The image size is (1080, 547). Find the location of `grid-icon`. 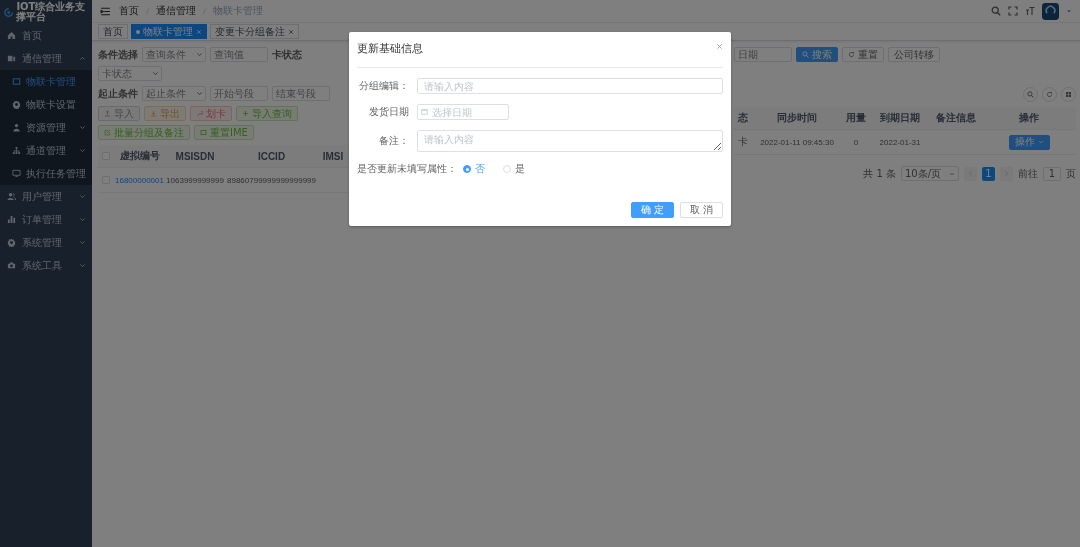

grid-icon is located at coordinates (1068, 94).